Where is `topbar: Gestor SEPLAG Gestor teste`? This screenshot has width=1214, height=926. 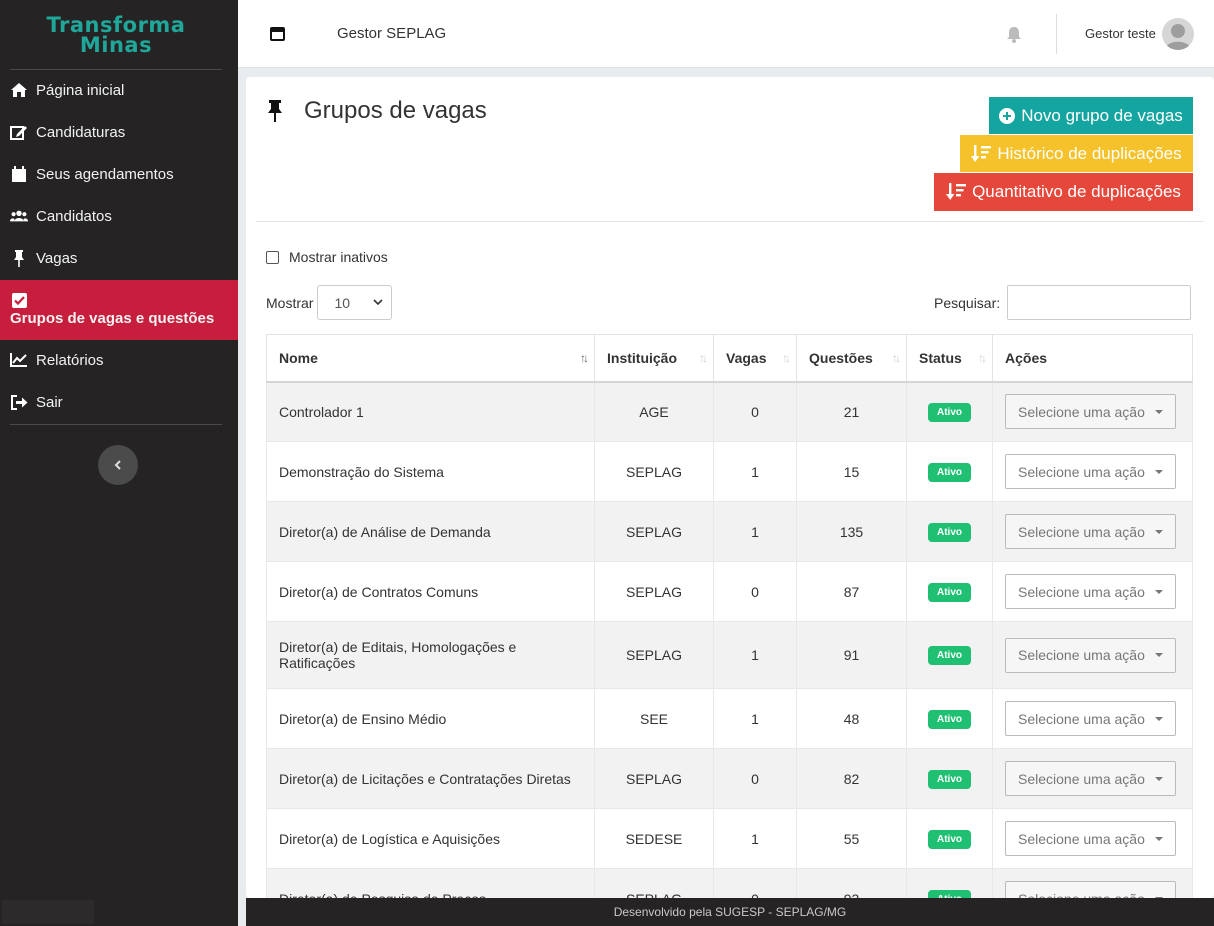
topbar: Gestor SEPLAG Gestor teste is located at coordinates (726, 34).